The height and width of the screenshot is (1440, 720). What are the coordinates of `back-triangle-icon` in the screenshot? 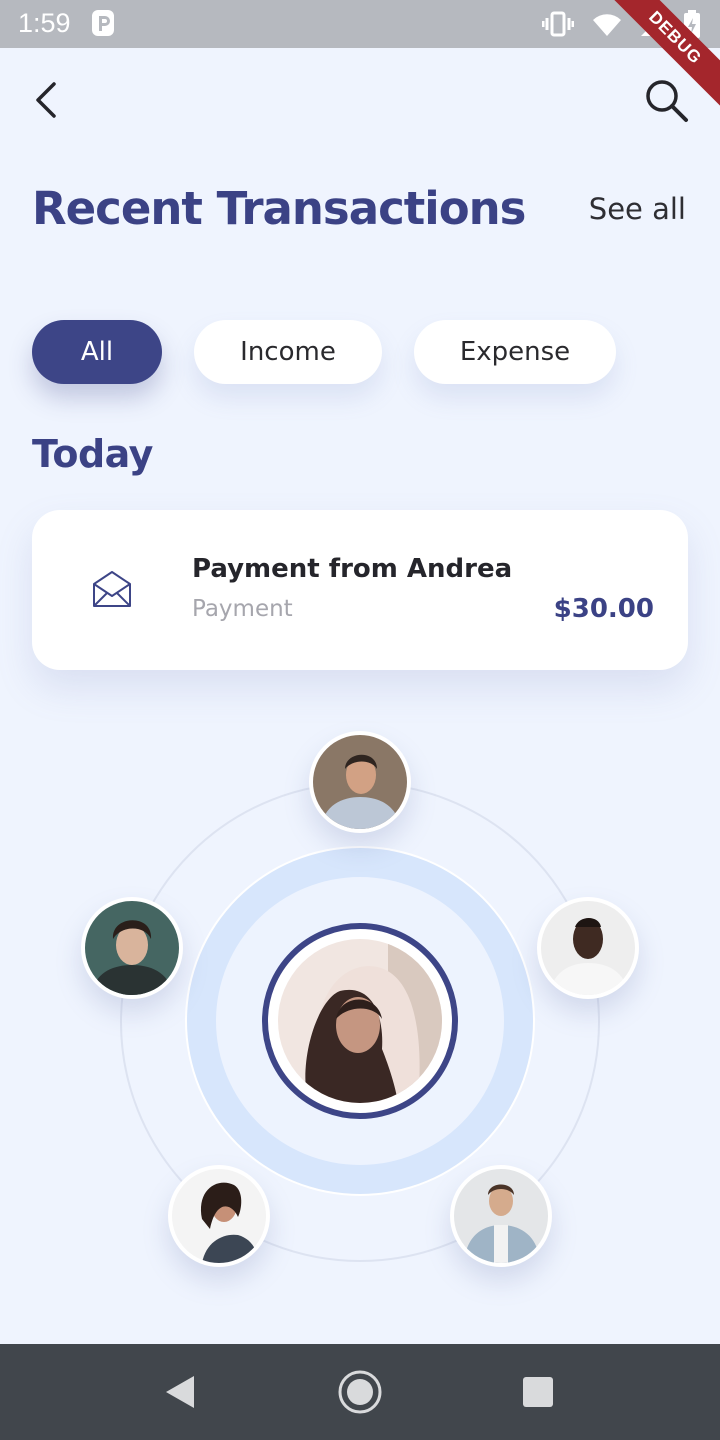 It's located at (180, 1392).